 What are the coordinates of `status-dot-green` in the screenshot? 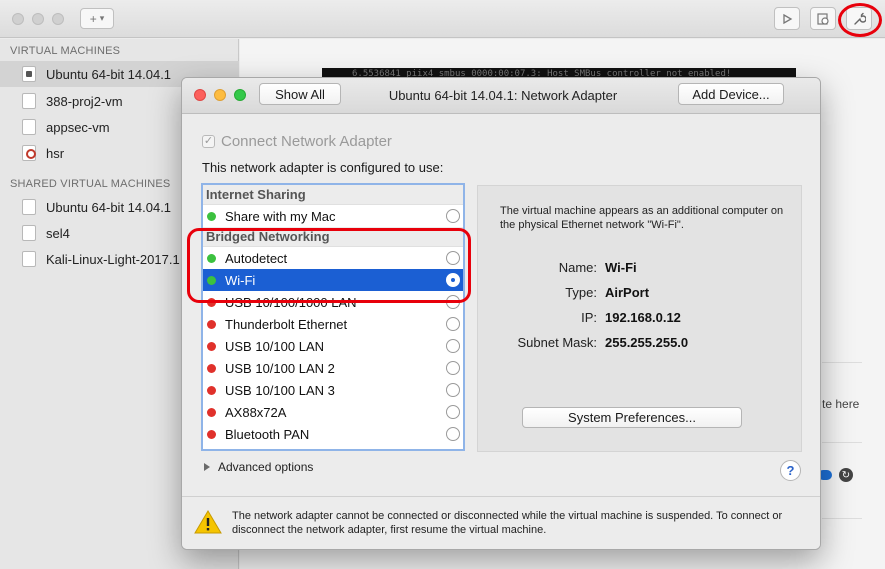 It's located at (211, 216).